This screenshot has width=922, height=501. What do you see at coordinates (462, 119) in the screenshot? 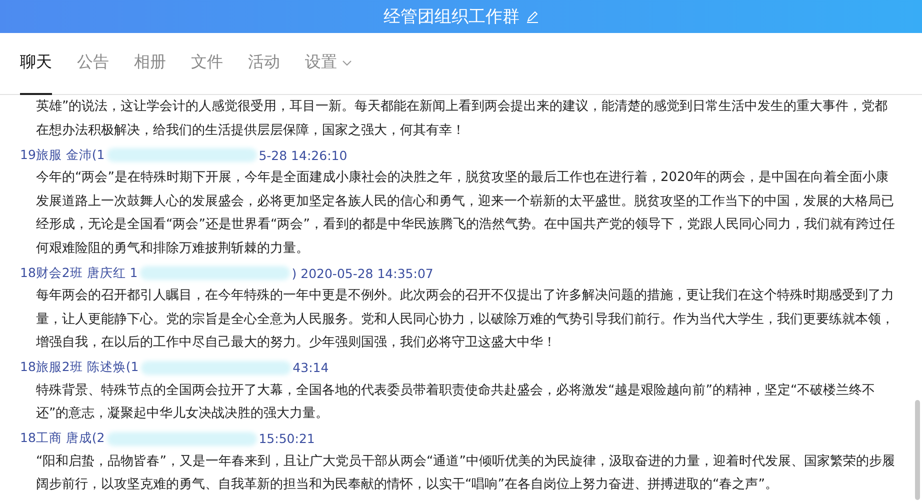
I see `message-text: 英雄”的说法，这让学会计的人感觉很受用，耳目一新。每天都能在新闻上看到两会提出来的建议，能清楚的感觉到日常生活中发生的重大事件，党都在想办法积极解决，给我们的生活提供层层保障，国家之强大，何其有幸！` at bounding box center [462, 119].